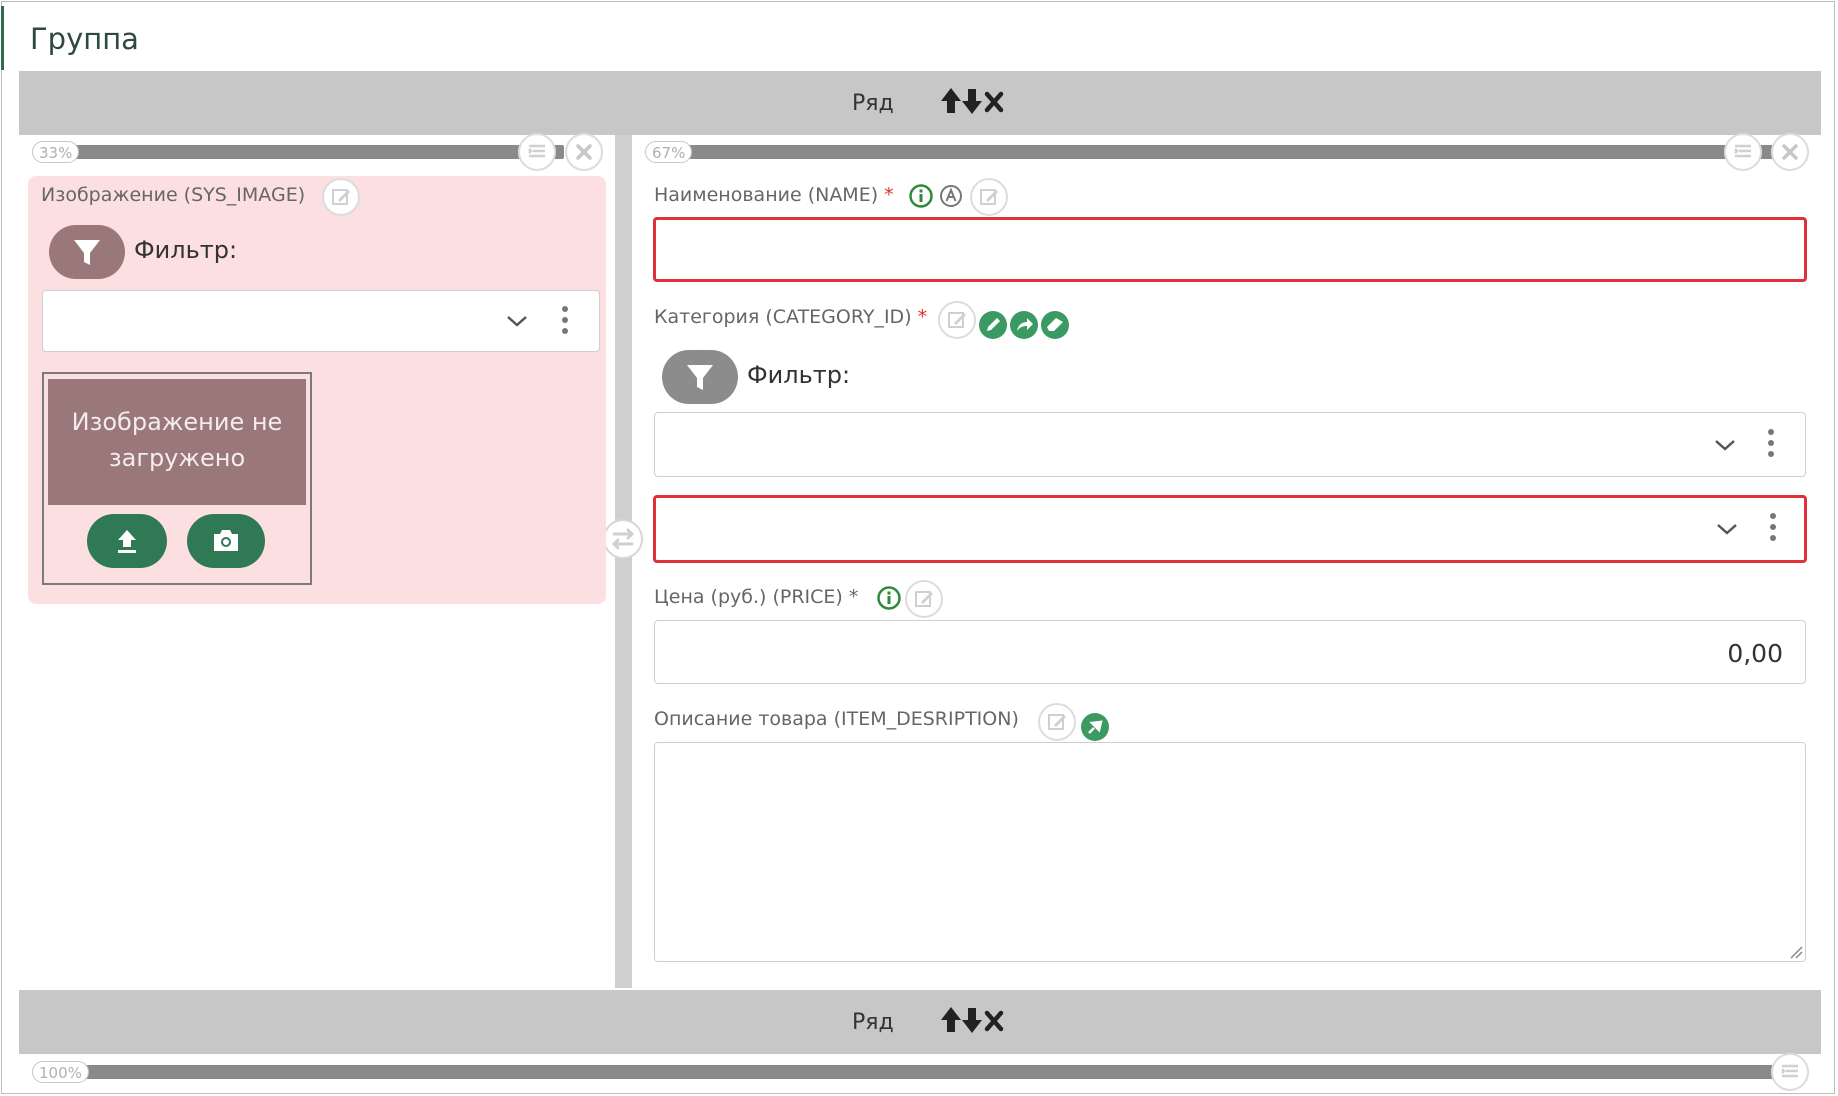 The height and width of the screenshot is (1096, 1838). Describe the element at coordinates (799, 375) in the screenshot. I see `category-filter-label: Фильтр:` at that location.